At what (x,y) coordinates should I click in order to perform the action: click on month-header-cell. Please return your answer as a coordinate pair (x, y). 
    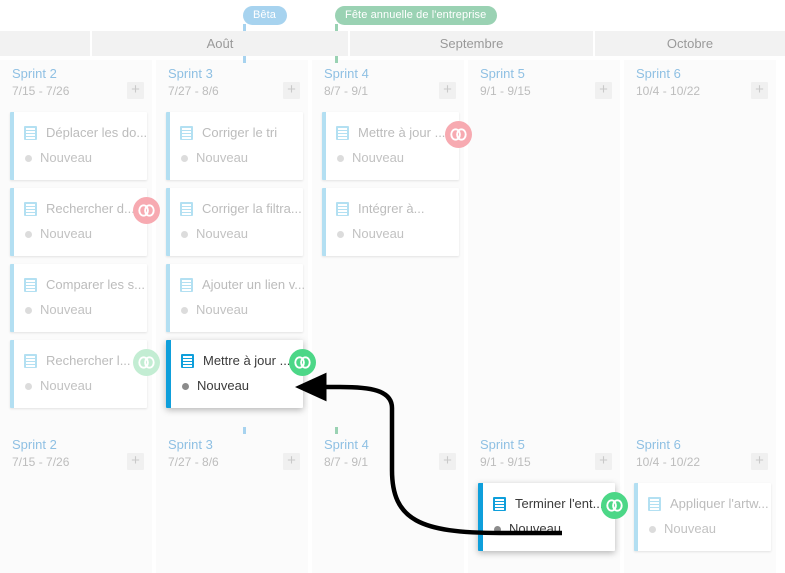
    Looking at the image, I should click on (45, 43).